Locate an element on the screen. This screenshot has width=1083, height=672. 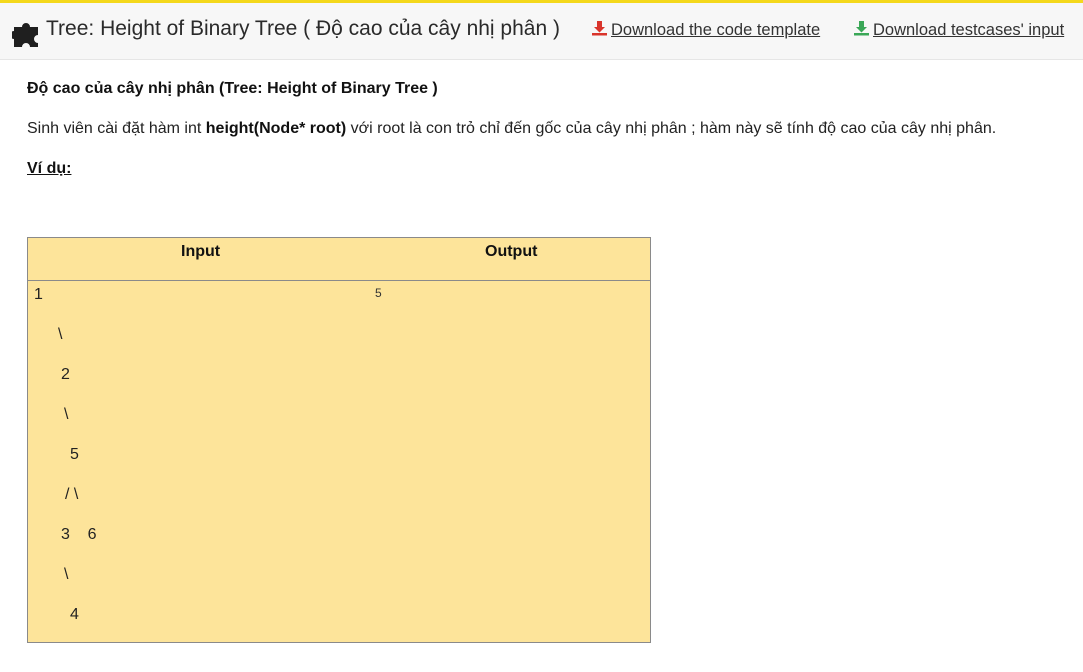
input-line: 3 6 is located at coordinates (79, 534).